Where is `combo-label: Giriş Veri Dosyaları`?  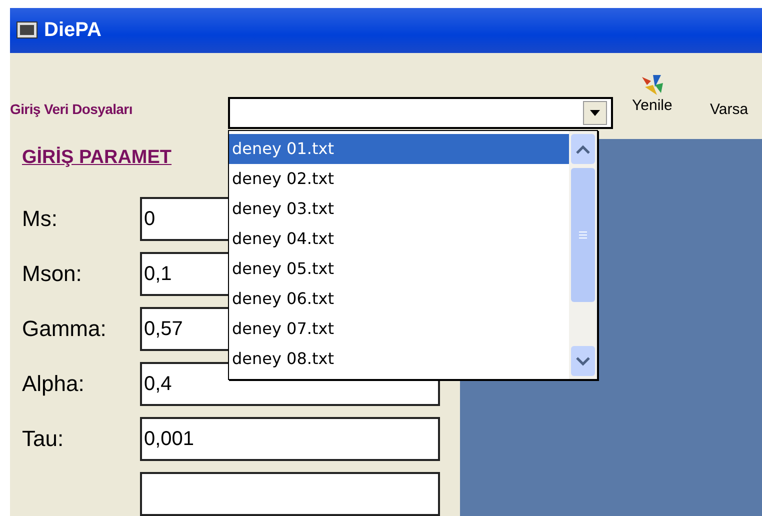
combo-label: Giriş Veri Dosyaları is located at coordinates (71, 108).